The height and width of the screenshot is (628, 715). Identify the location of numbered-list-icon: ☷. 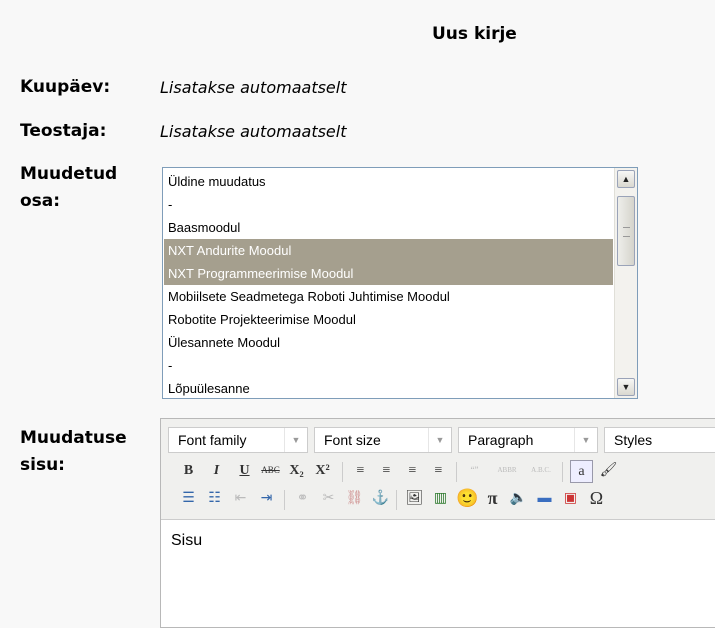
(214, 498).